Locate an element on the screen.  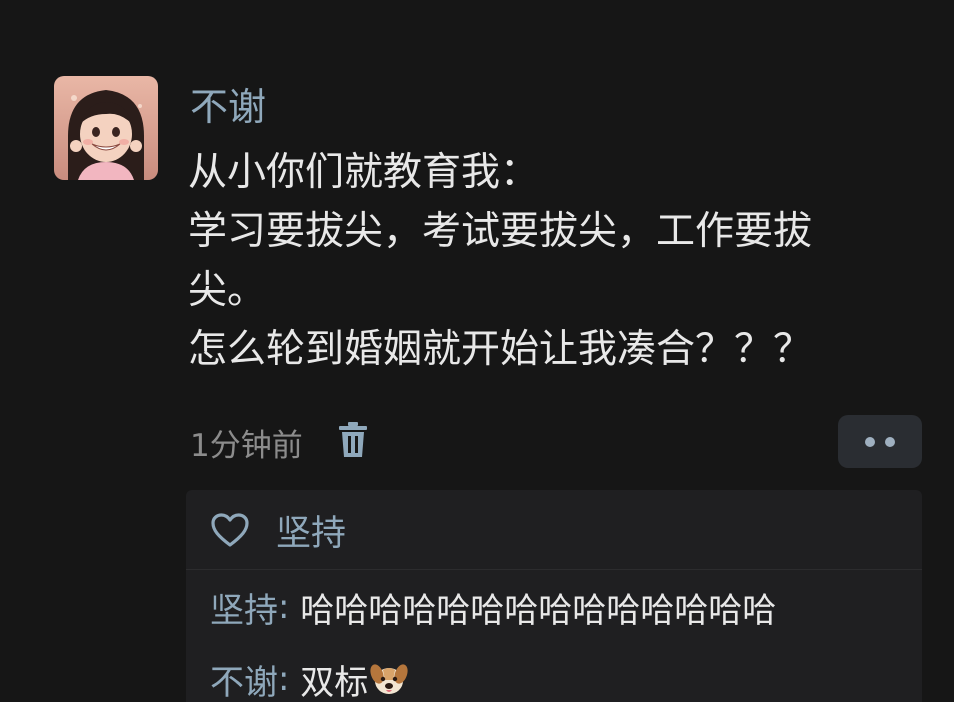
post-line: 怎么轮到婚姻就开始让我凑合？？？ is located at coordinates (500, 349).